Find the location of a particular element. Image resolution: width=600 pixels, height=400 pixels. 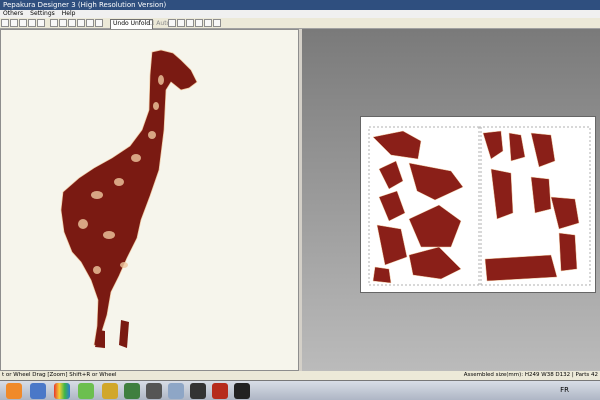

gear-icon is located at coordinates (176, 391).